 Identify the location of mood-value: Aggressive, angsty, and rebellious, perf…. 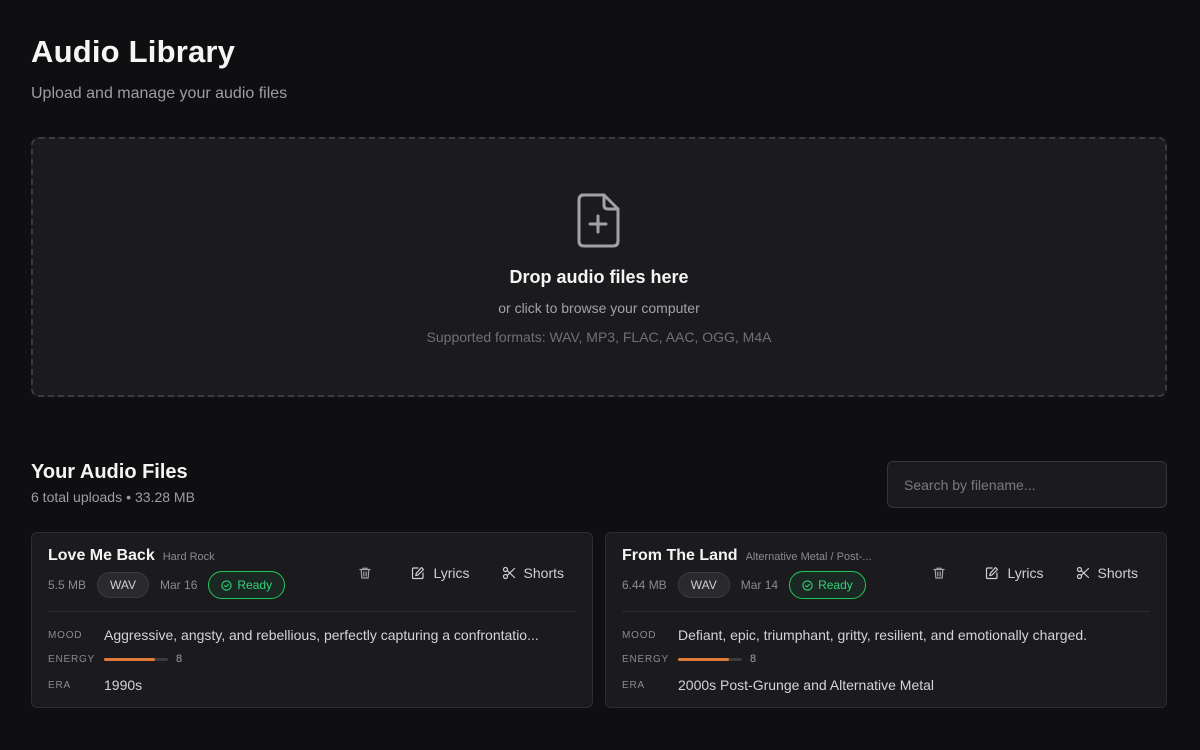
(321, 635).